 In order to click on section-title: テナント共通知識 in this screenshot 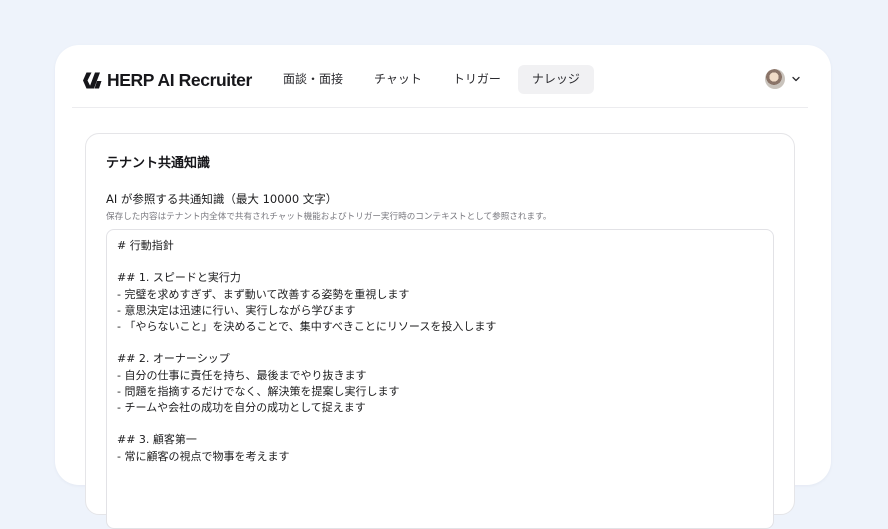, I will do `click(158, 163)`.